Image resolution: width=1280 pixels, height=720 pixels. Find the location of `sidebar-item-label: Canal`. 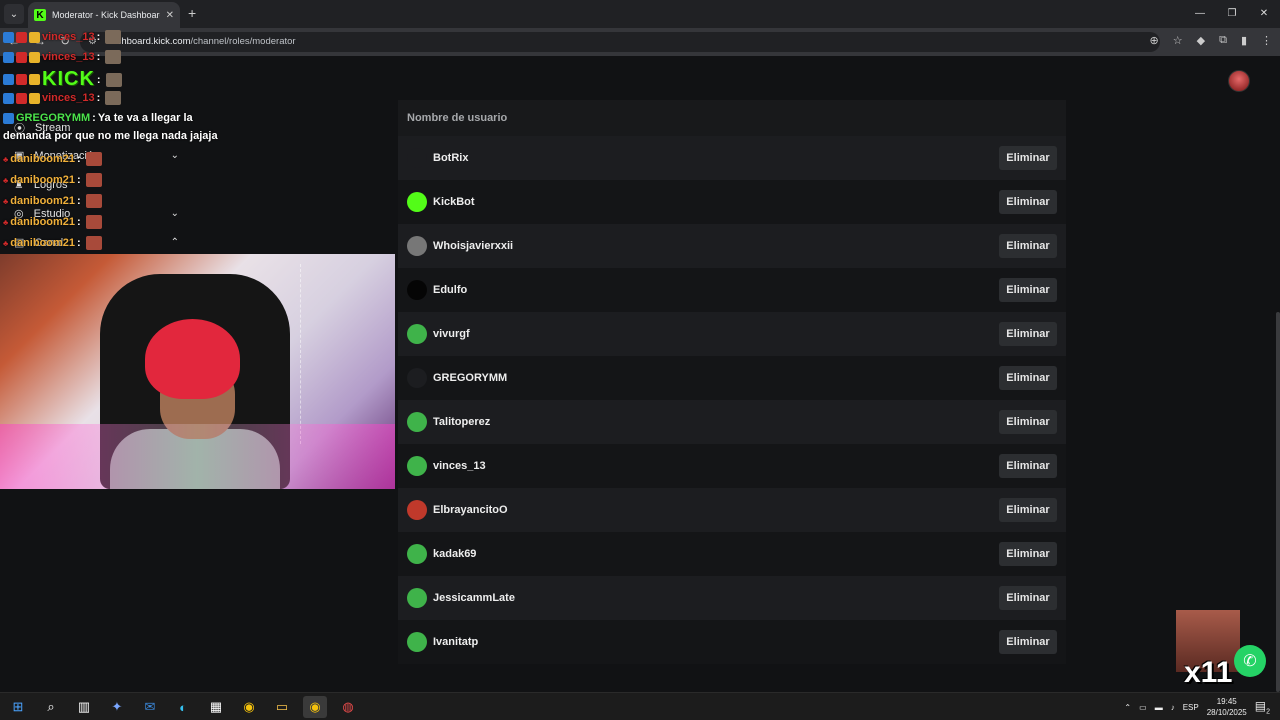

sidebar-item-label: Canal is located at coordinates (49, 242).